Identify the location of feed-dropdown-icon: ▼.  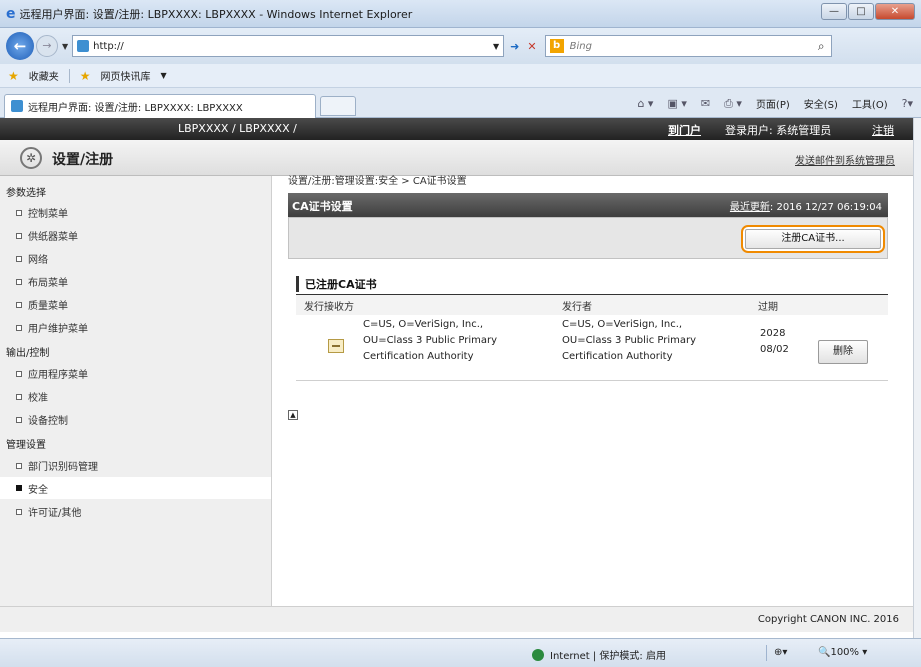
(164, 75).